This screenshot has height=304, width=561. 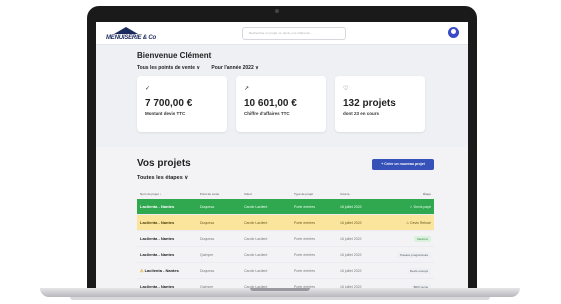 I want to click on cell-stage: ✓ Devis payé, so click(x=408, y=207).